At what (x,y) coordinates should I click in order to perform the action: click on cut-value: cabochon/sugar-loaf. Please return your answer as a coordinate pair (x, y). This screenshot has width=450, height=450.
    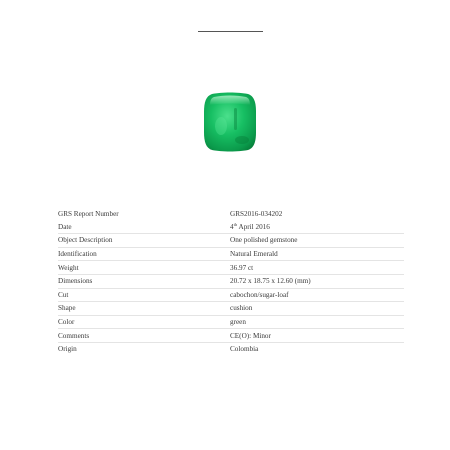
    Looking at the image, I should click on (317, 295).